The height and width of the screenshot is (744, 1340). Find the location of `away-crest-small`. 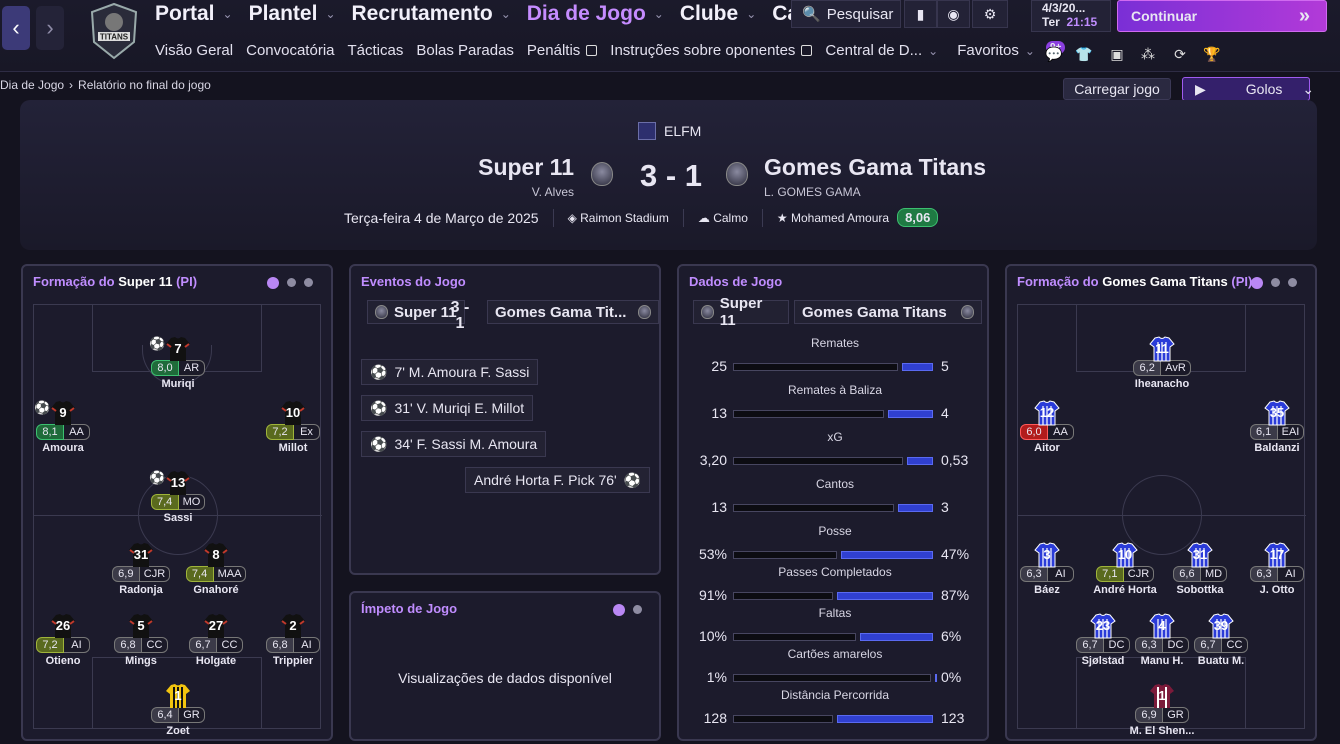

away-crest-small is located at coordinates (967, 312).